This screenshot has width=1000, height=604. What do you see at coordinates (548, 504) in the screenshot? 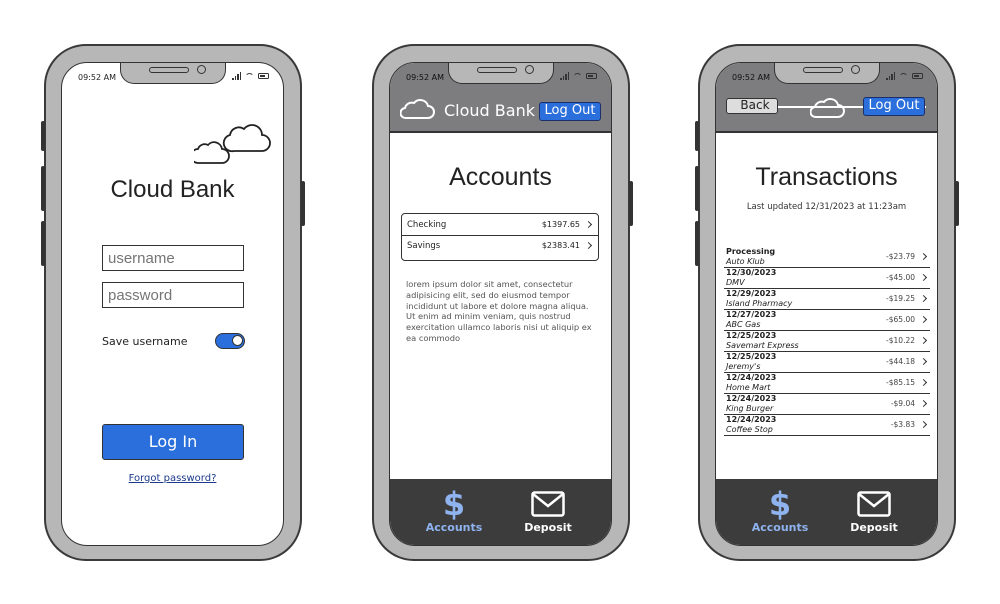
I see `envelope-icon` at bounding box center [548, 504].